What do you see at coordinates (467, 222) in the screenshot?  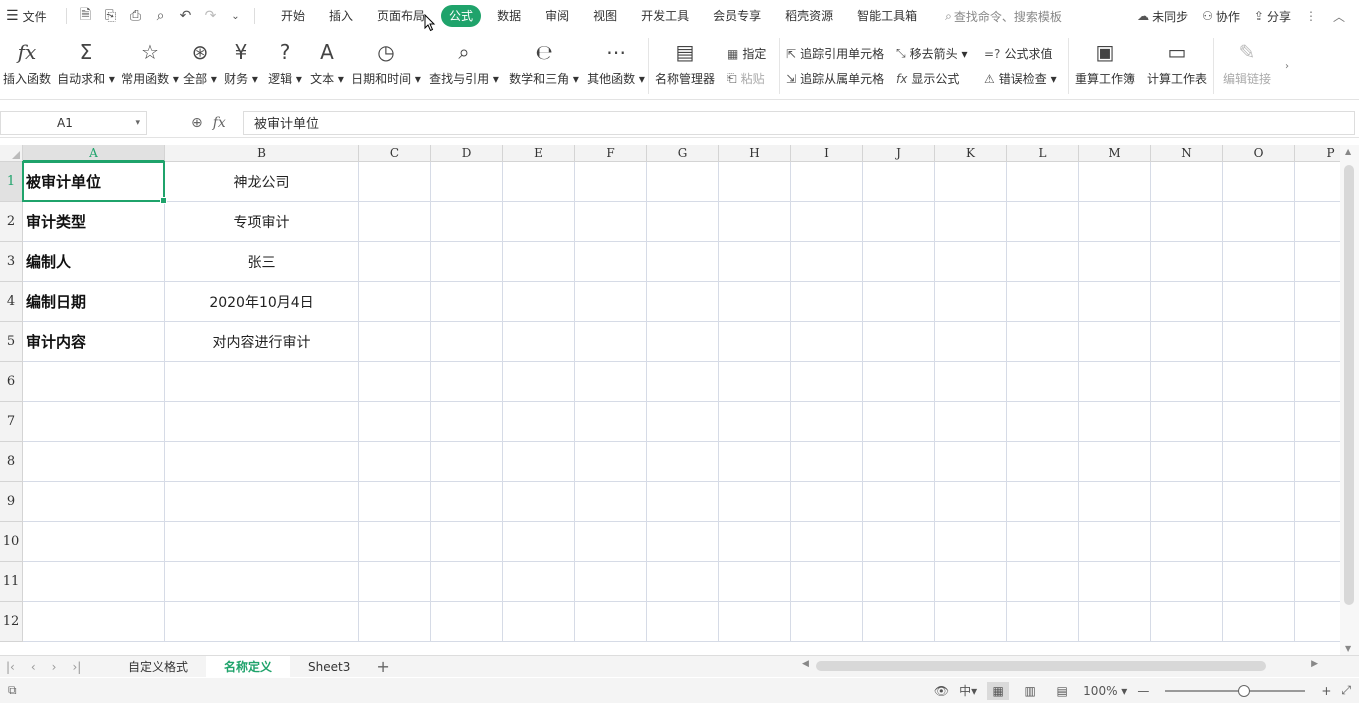 I see `cell-d2` at bounding box center [467, 222].